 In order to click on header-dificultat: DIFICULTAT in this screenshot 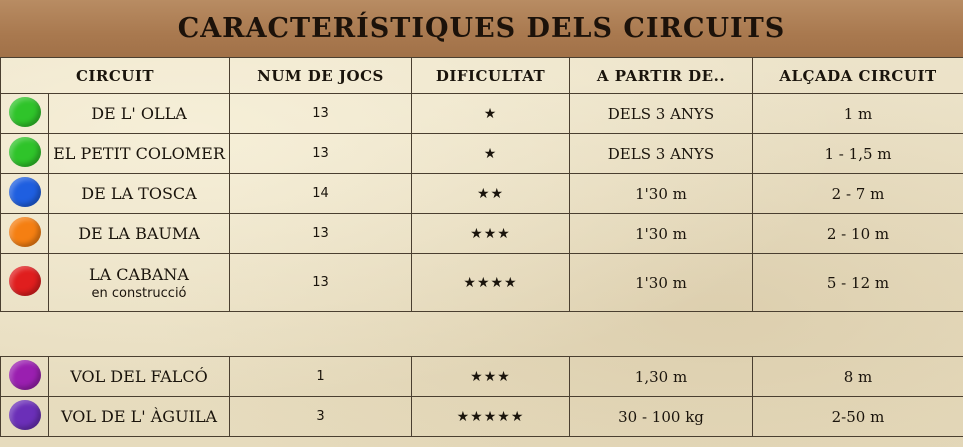, I will do `click(490, 75)`.